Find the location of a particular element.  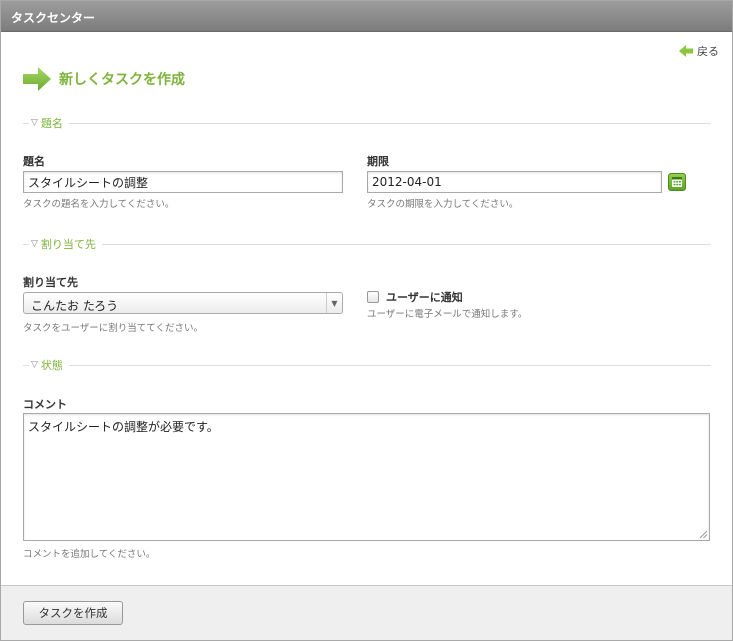

calendar-button is located at coordinates (677, 182).